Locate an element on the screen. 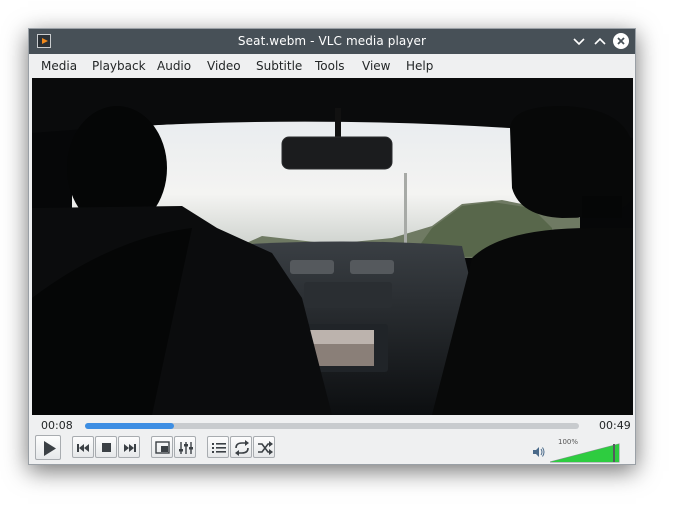 The width and height of the screenshot is (680, 508). playlist-button is located at coordinates (218, 447).